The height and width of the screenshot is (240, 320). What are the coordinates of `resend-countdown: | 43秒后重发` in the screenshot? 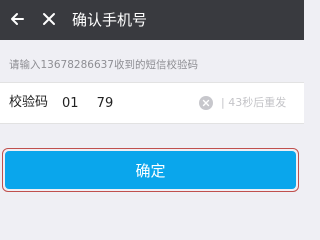 It's located at (254, 102).